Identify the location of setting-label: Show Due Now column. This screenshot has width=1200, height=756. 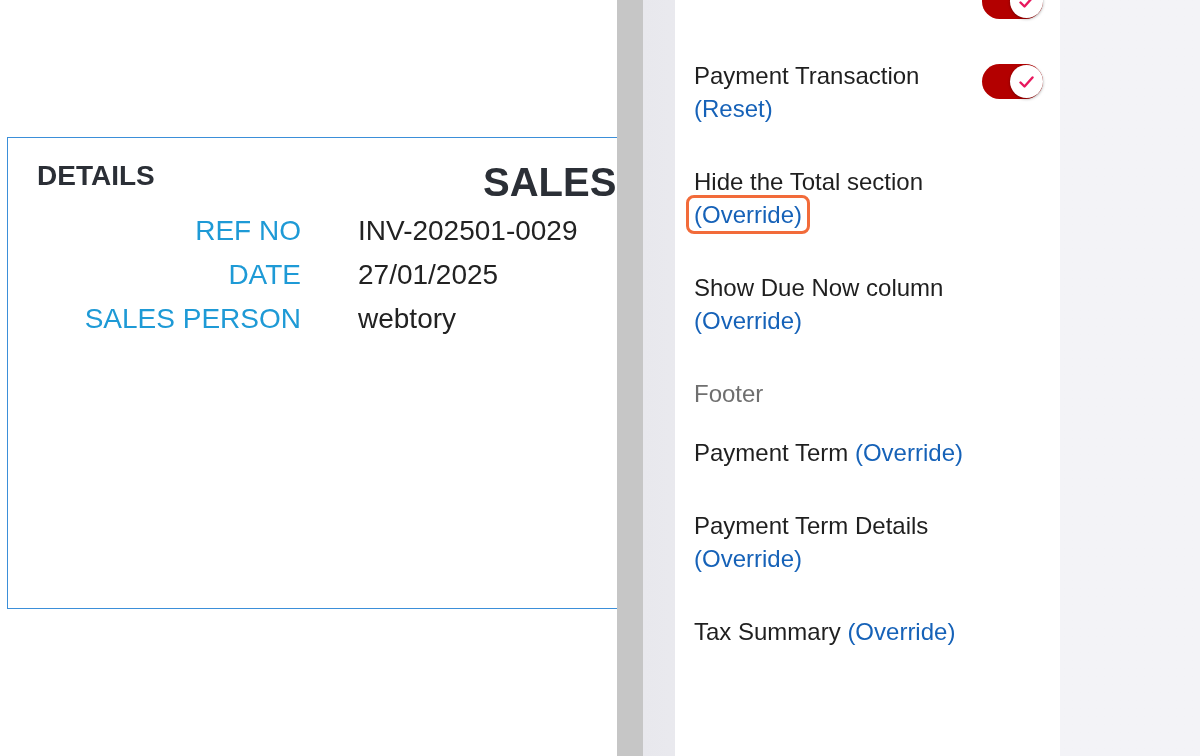
(819, 287).